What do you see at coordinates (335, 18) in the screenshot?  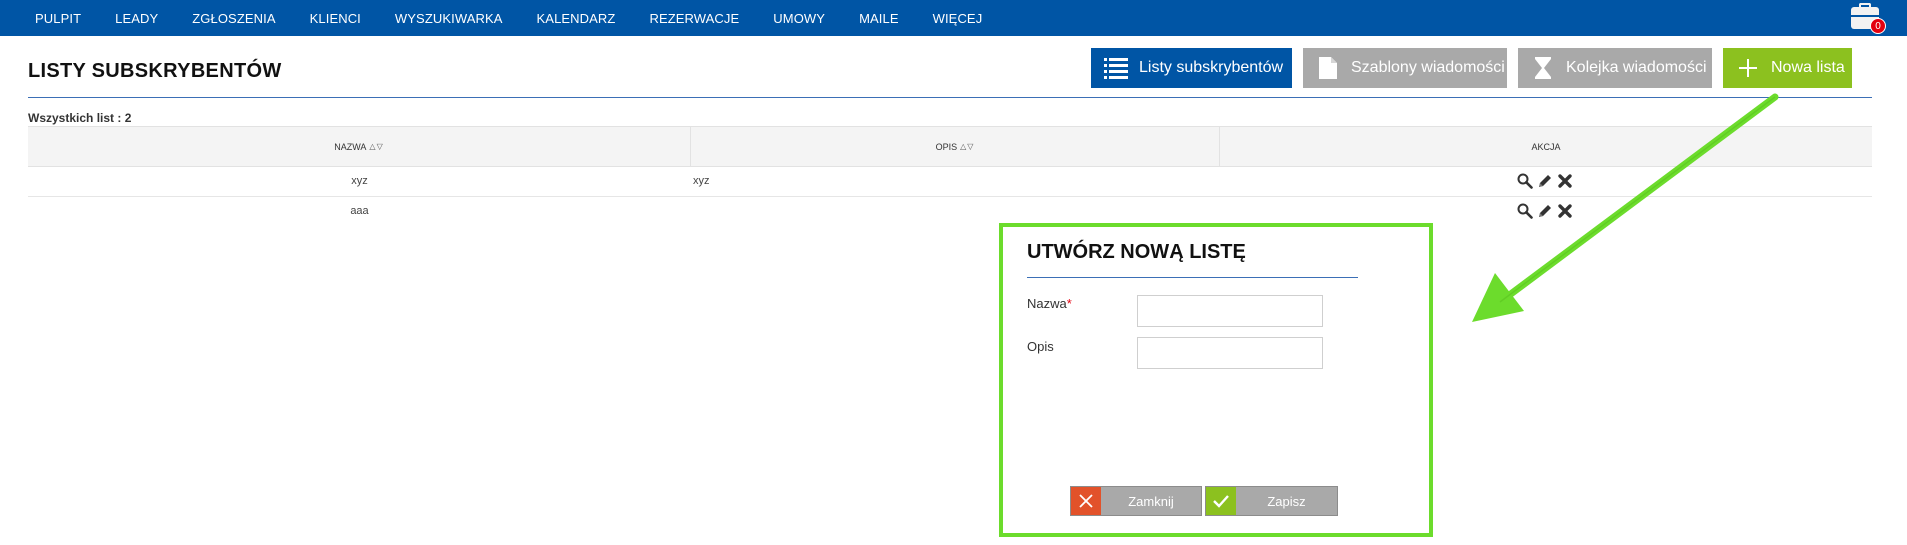 I see `nav-item-klienci: KLIENCI` at bounding box center [335, 18].